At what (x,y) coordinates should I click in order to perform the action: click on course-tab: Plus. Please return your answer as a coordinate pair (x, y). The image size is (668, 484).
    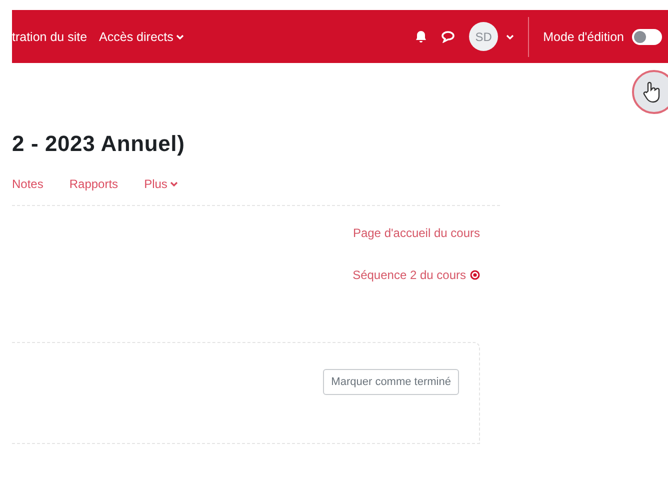
    Looking at the image, I should click on (161, 184).